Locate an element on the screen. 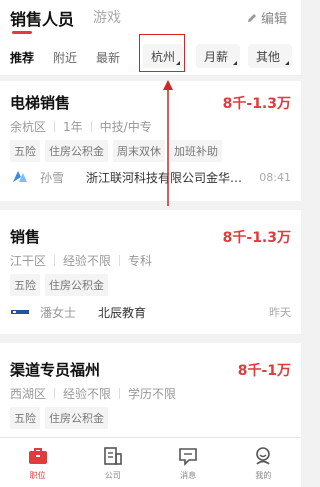 The height and width of the screenshot is (487, 320). pencil-icon is located at coordinates (251, 17).